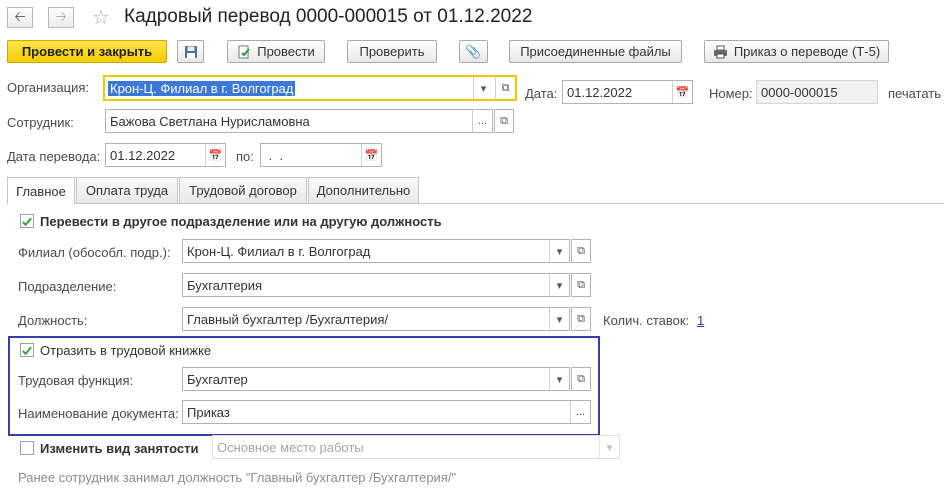  Describe the element at coordinates (363, 190) in the screenshot. I see `tab-additional: Дополнительно` at that location.